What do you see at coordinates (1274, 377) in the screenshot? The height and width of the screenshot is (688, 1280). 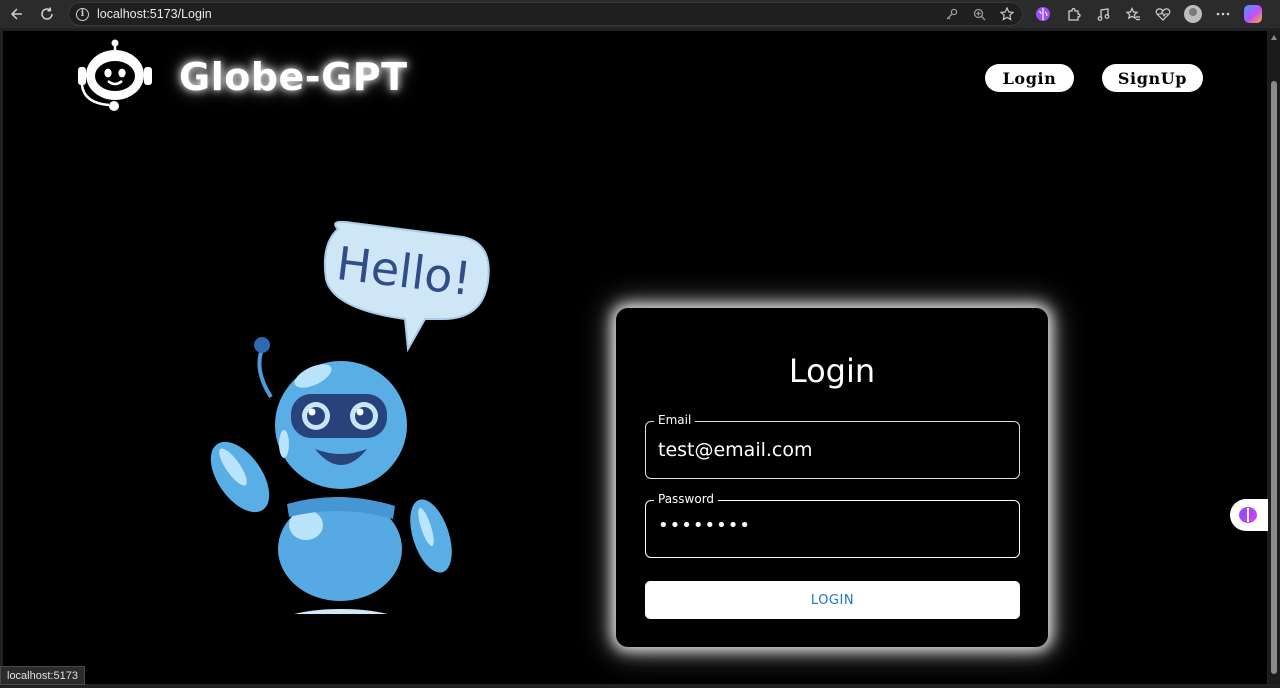 I see `scroll-thumb` at bounding box center [1274, 377].